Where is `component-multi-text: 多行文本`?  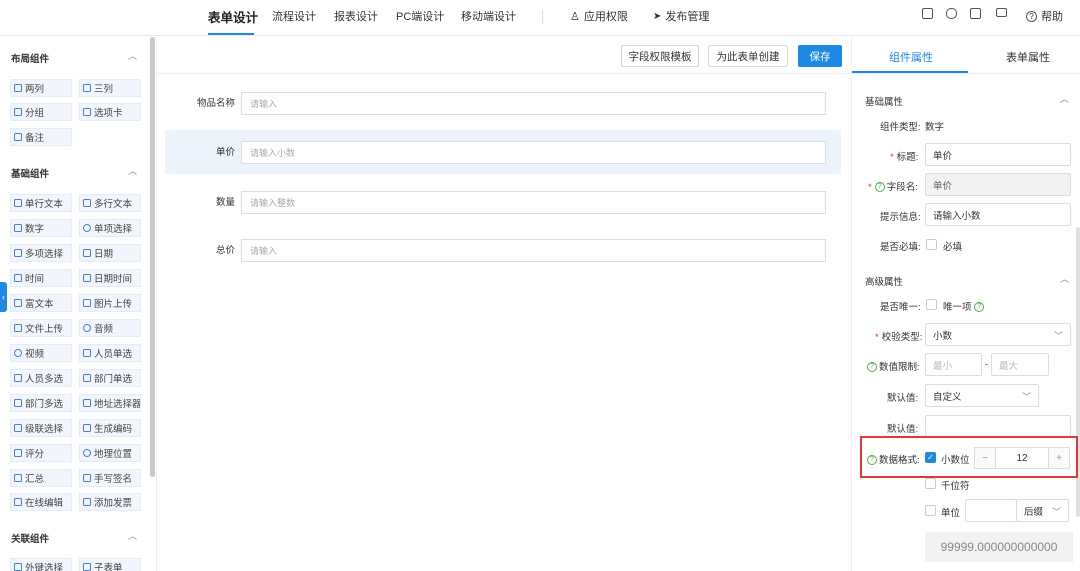 component-multi-text: 多行文本 is located at coordinates (110, 203).